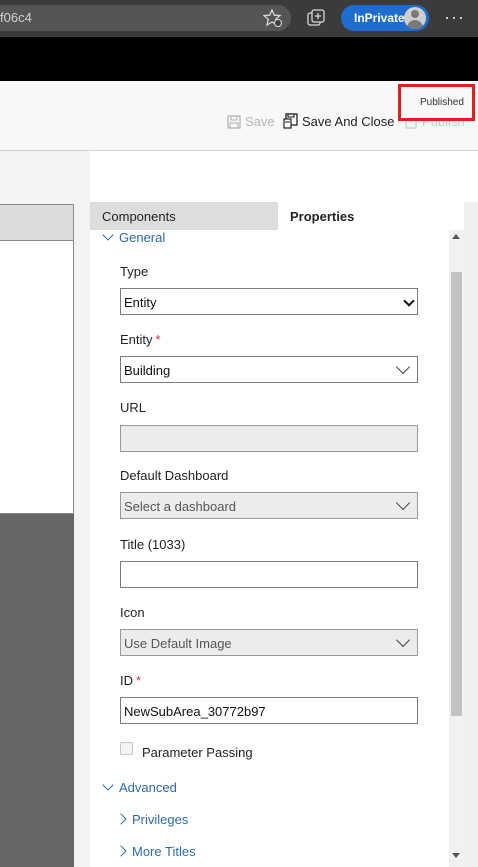 The height and width of the screenshot is (867, 478). What do you see at coordinates (239, 59) in the screenshot?
I see `app-header-band` at bounding box center [239, 59].